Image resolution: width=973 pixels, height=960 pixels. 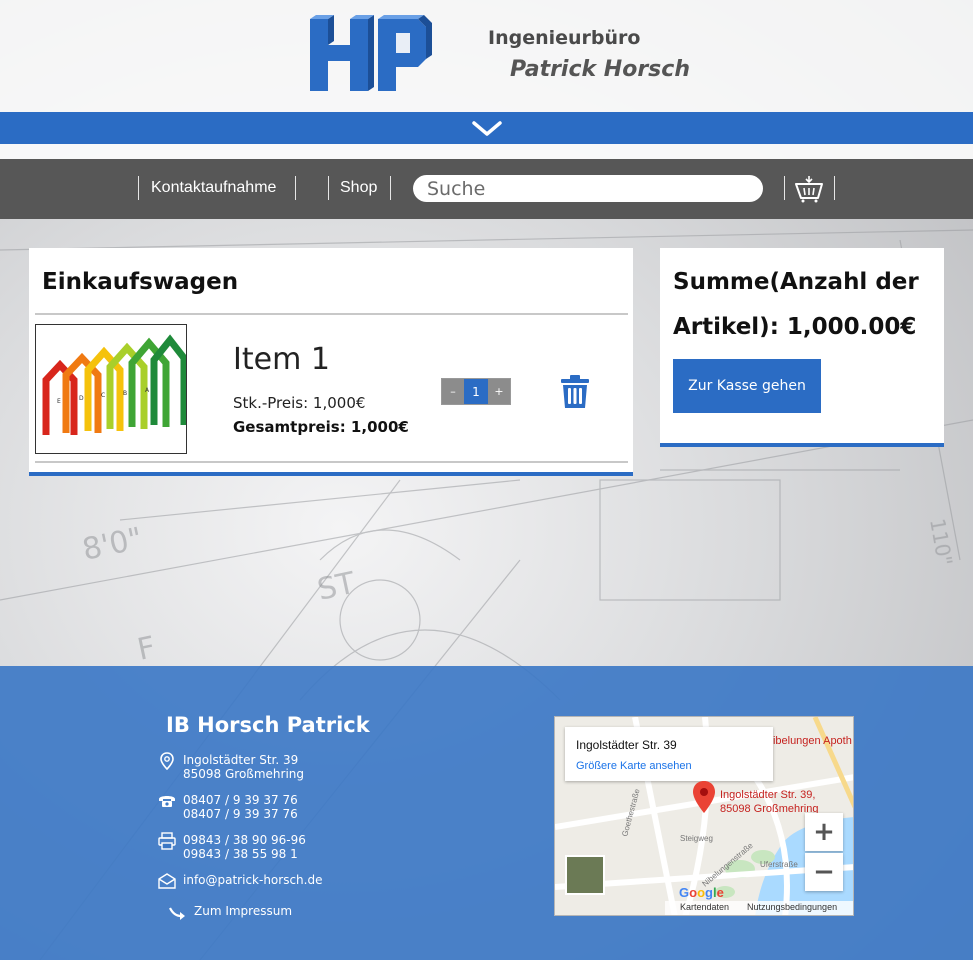 What do you see at coordinates (281, 359) in the screenshot?
I see `cart-item-name: Item 1` at bounding box center [281, 359].